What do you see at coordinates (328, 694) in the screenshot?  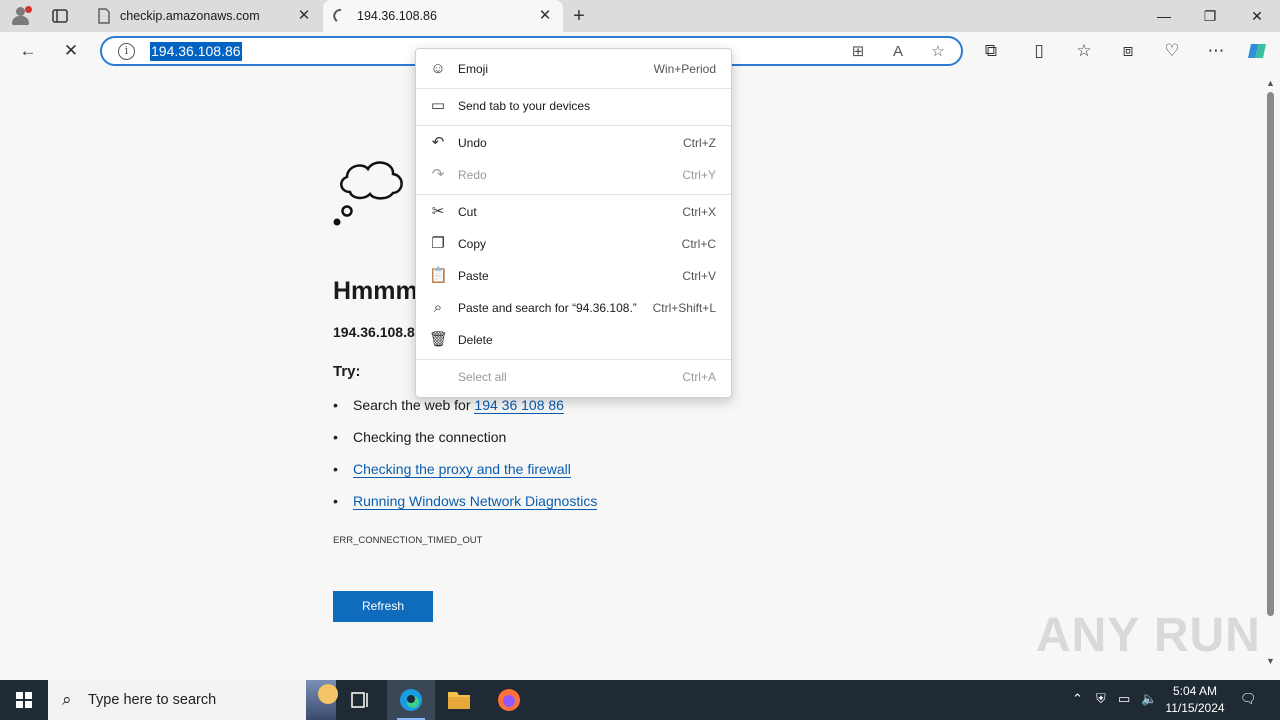 I see `search-highlight-moon` at bounding box center [328, 694].